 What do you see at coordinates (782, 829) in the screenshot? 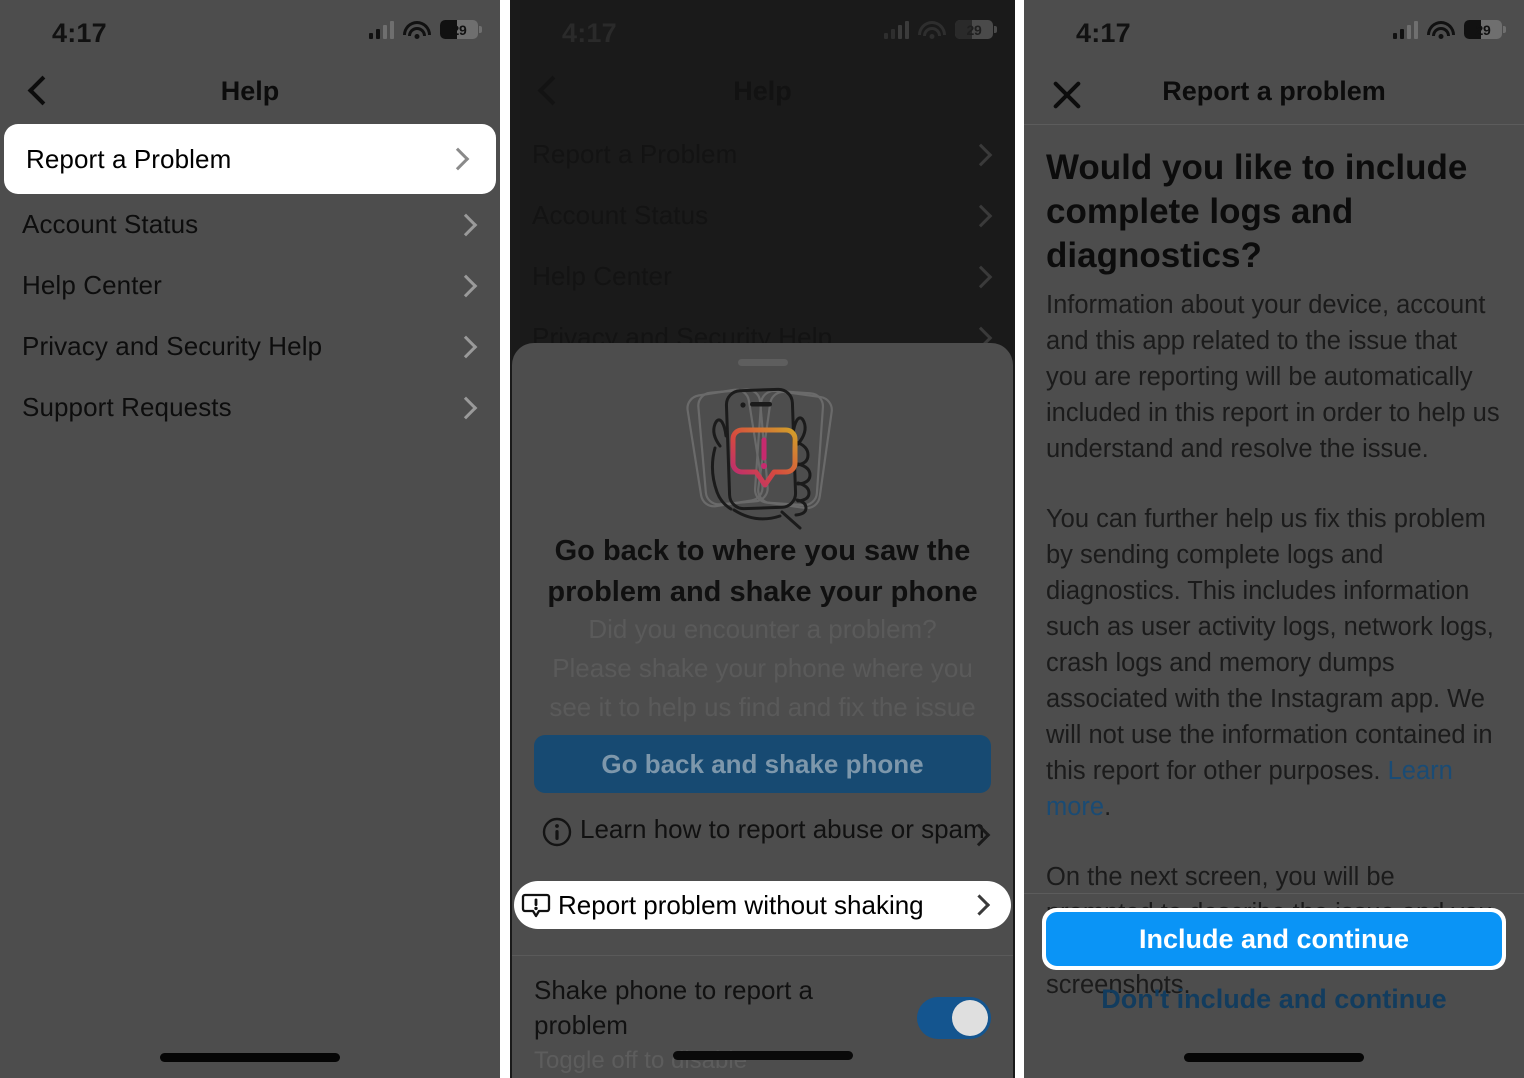
I see `option-label: Learn how to report abuse or spam` at bounding box center [782, 829].